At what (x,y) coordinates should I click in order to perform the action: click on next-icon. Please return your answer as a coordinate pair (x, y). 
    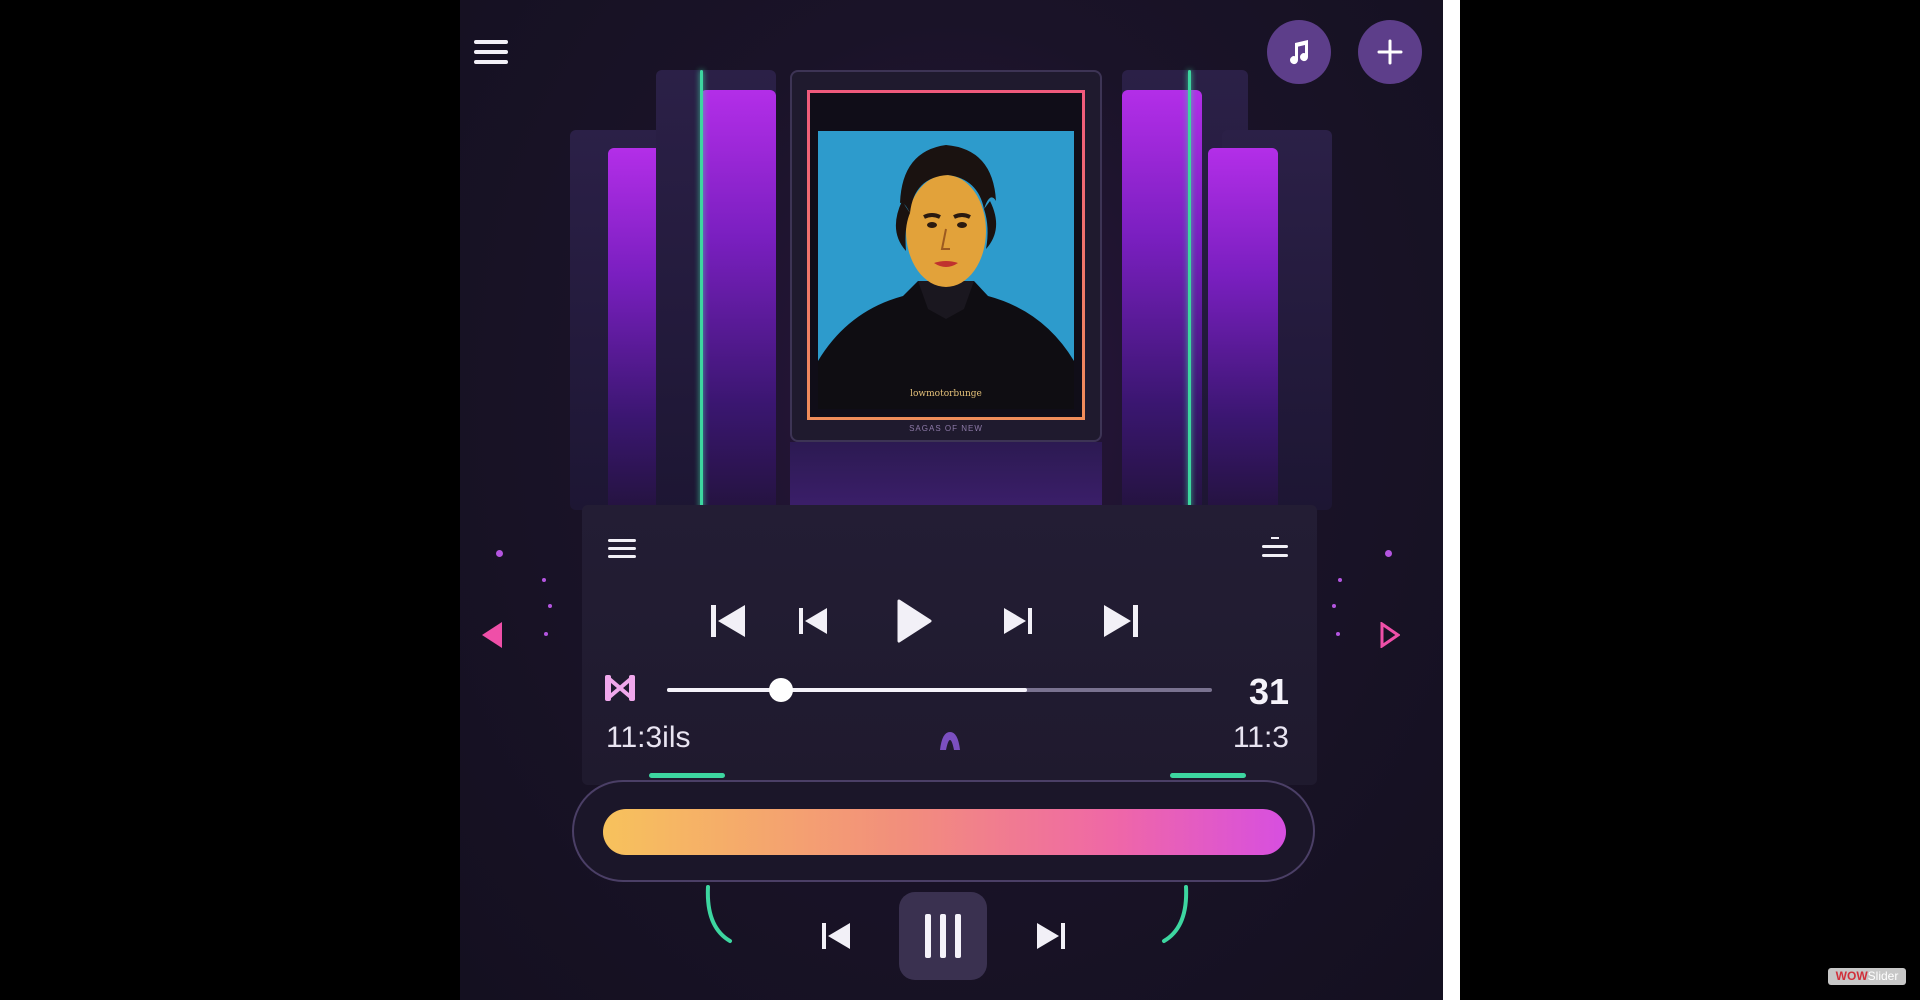
    Looking at the image, I should click on (1018, 621).